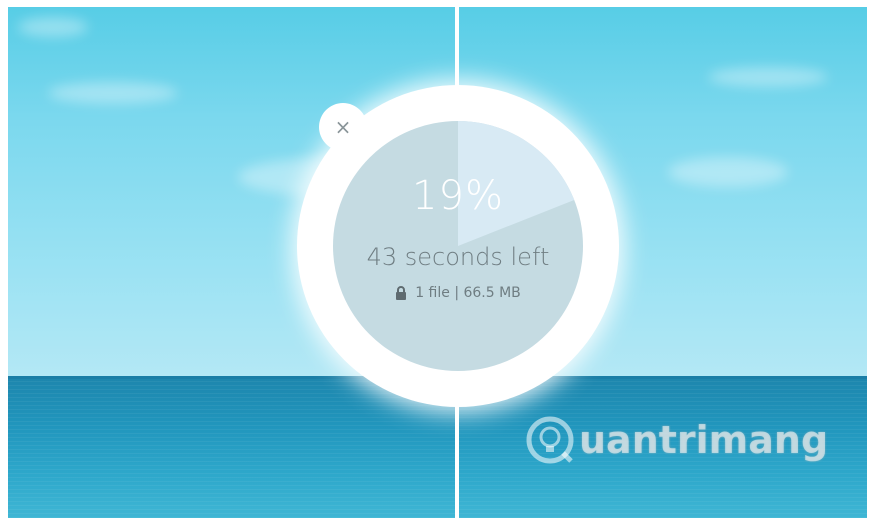 The width and height of the screenshot is (869, 522). I want to click on file-count-size: 1 file | 66.5 MB, so click(468, 293).